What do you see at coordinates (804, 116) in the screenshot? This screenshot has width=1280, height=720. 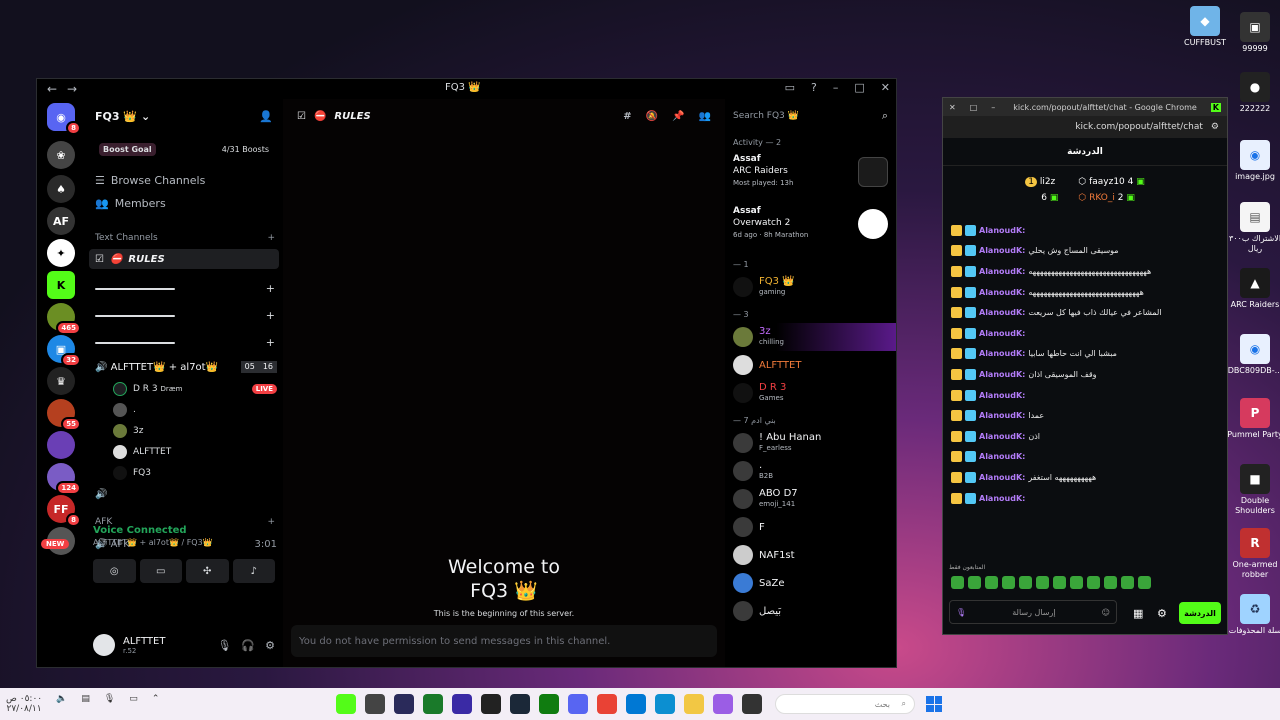 I see `search-input: Search FQ3 👑` at bounding box center [804, 116].